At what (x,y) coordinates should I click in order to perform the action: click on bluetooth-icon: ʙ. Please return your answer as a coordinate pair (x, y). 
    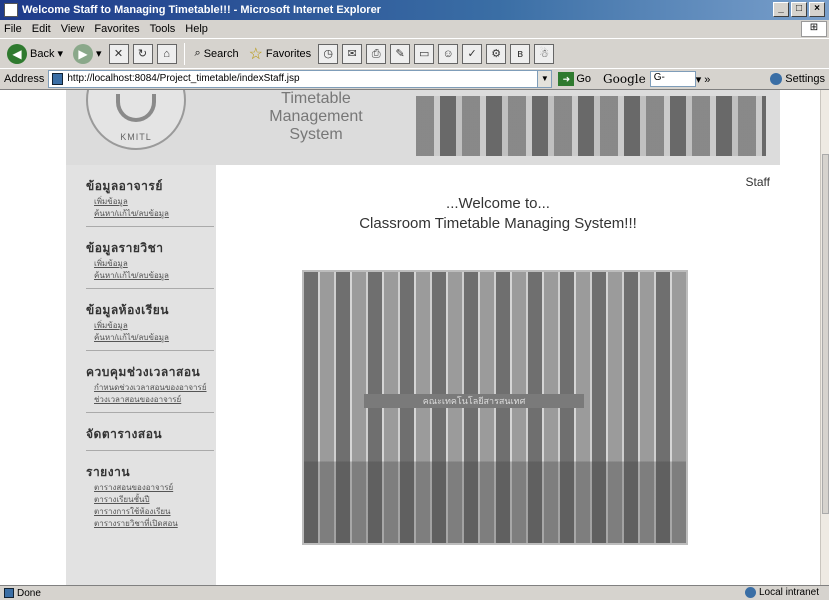
    Looking at the image, I should click on (520, 53).